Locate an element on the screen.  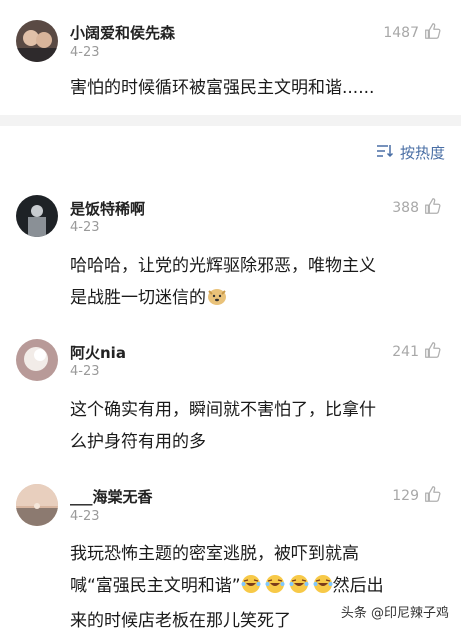
like-button: 129 is located at coordinates (416, 496).